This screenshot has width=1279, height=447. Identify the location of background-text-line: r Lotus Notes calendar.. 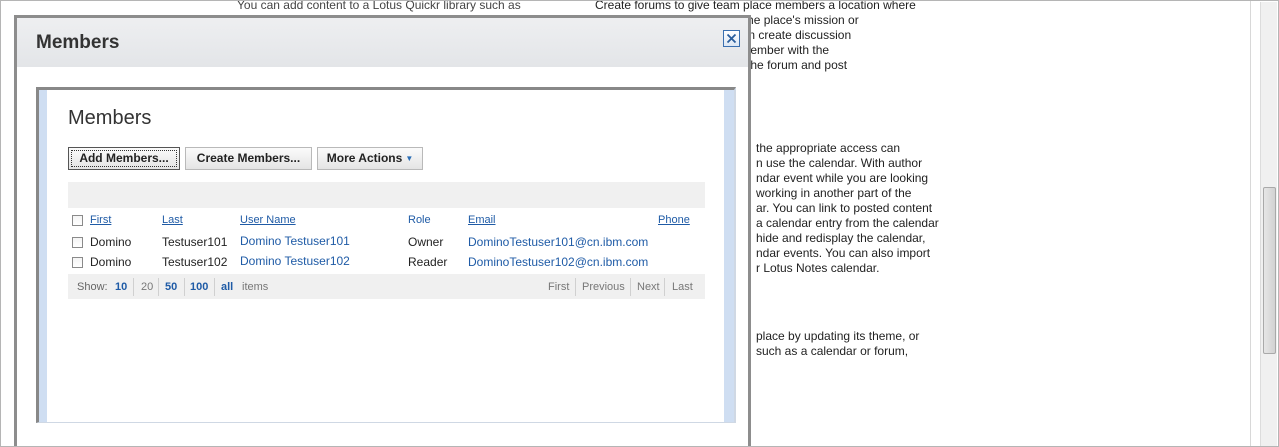
(818, 268).